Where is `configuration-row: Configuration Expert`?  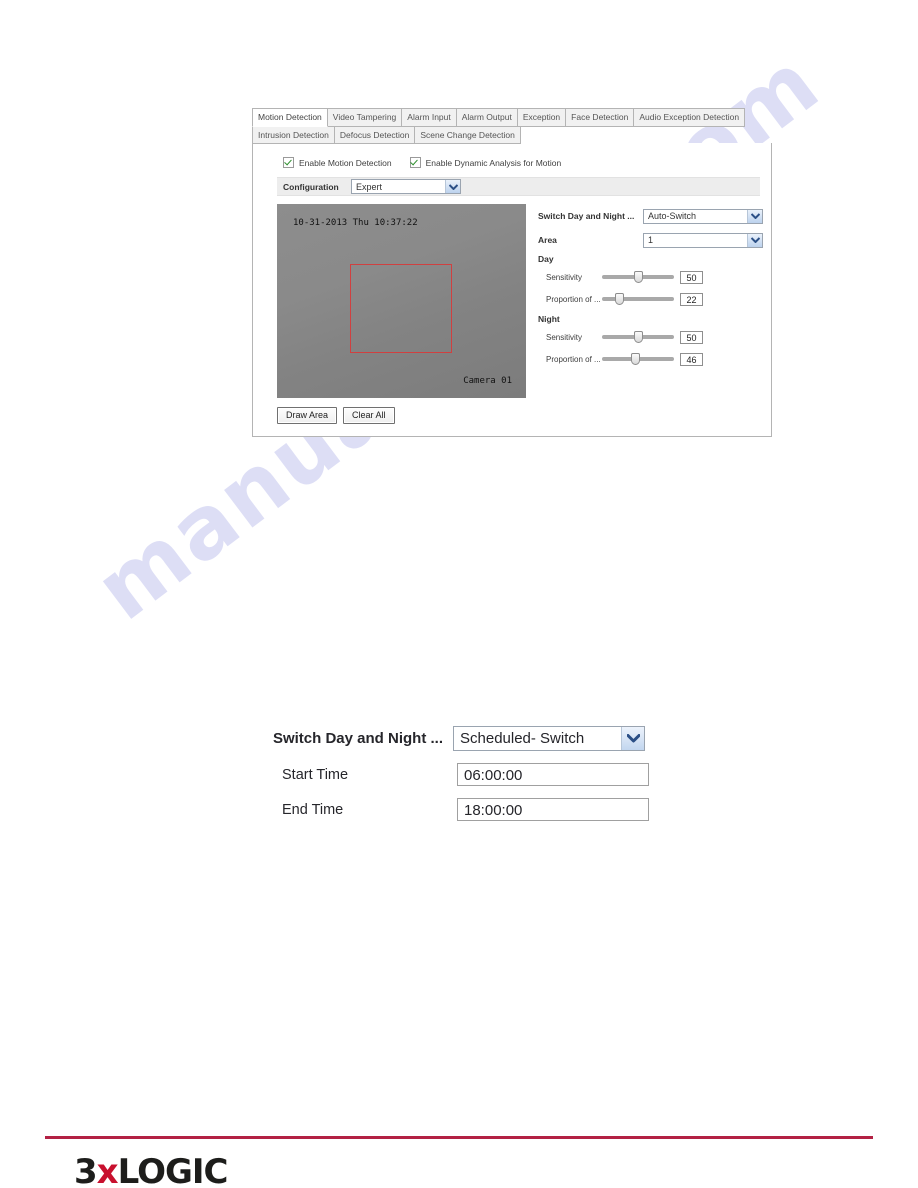
configuration-row: Configuration Expert is located at coordinates (518, 186).